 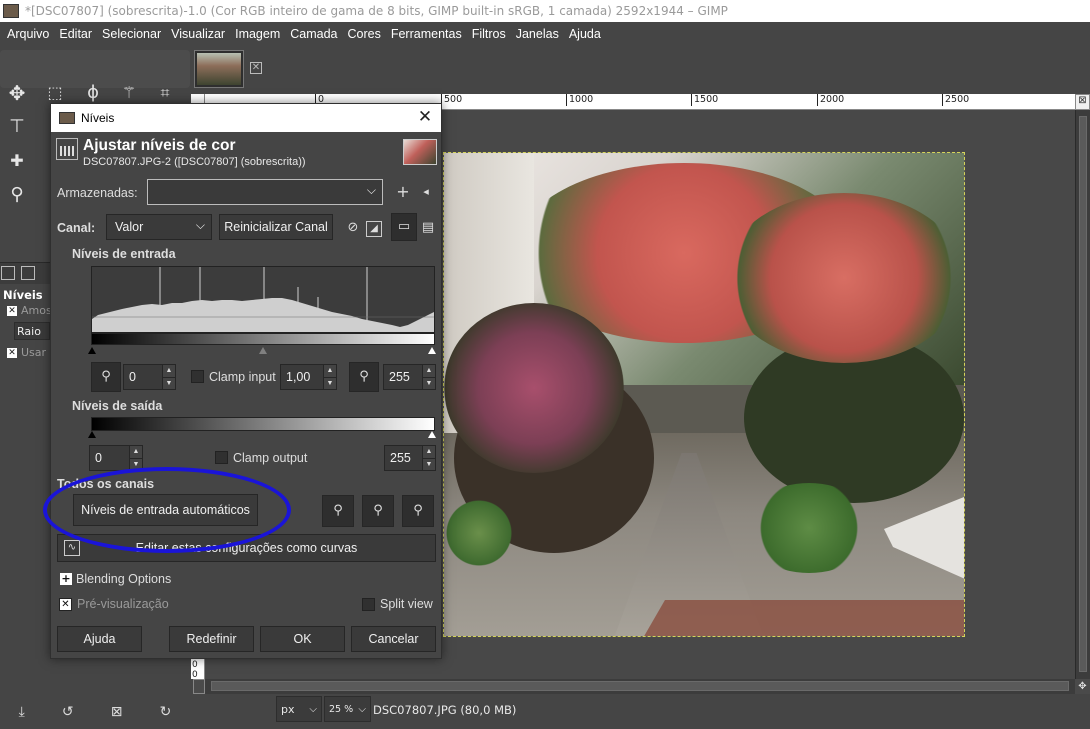 I want to click on edit-as-curves-label: Editar estas configurações como curvas, so click(x=246, y=548).